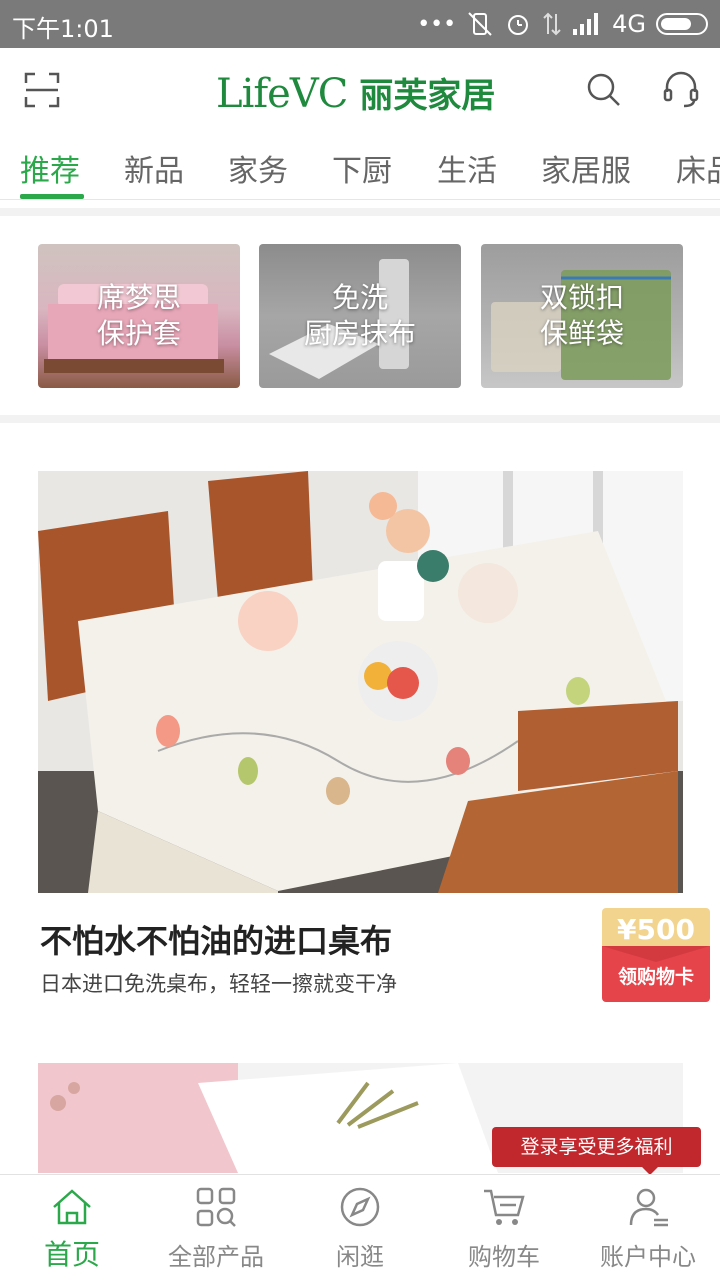 This screenshot has width=720, height=1280. Describe the element at coordinates (467, 168) in the screenshot. I see `tab-living: 生活` at that location.